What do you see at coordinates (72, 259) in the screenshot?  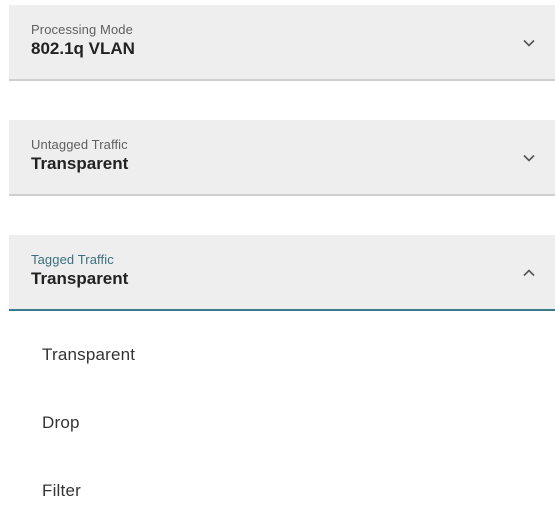 I see `tagged-traffic-label: Tagged Traffic` at bounding box center [72, 259].